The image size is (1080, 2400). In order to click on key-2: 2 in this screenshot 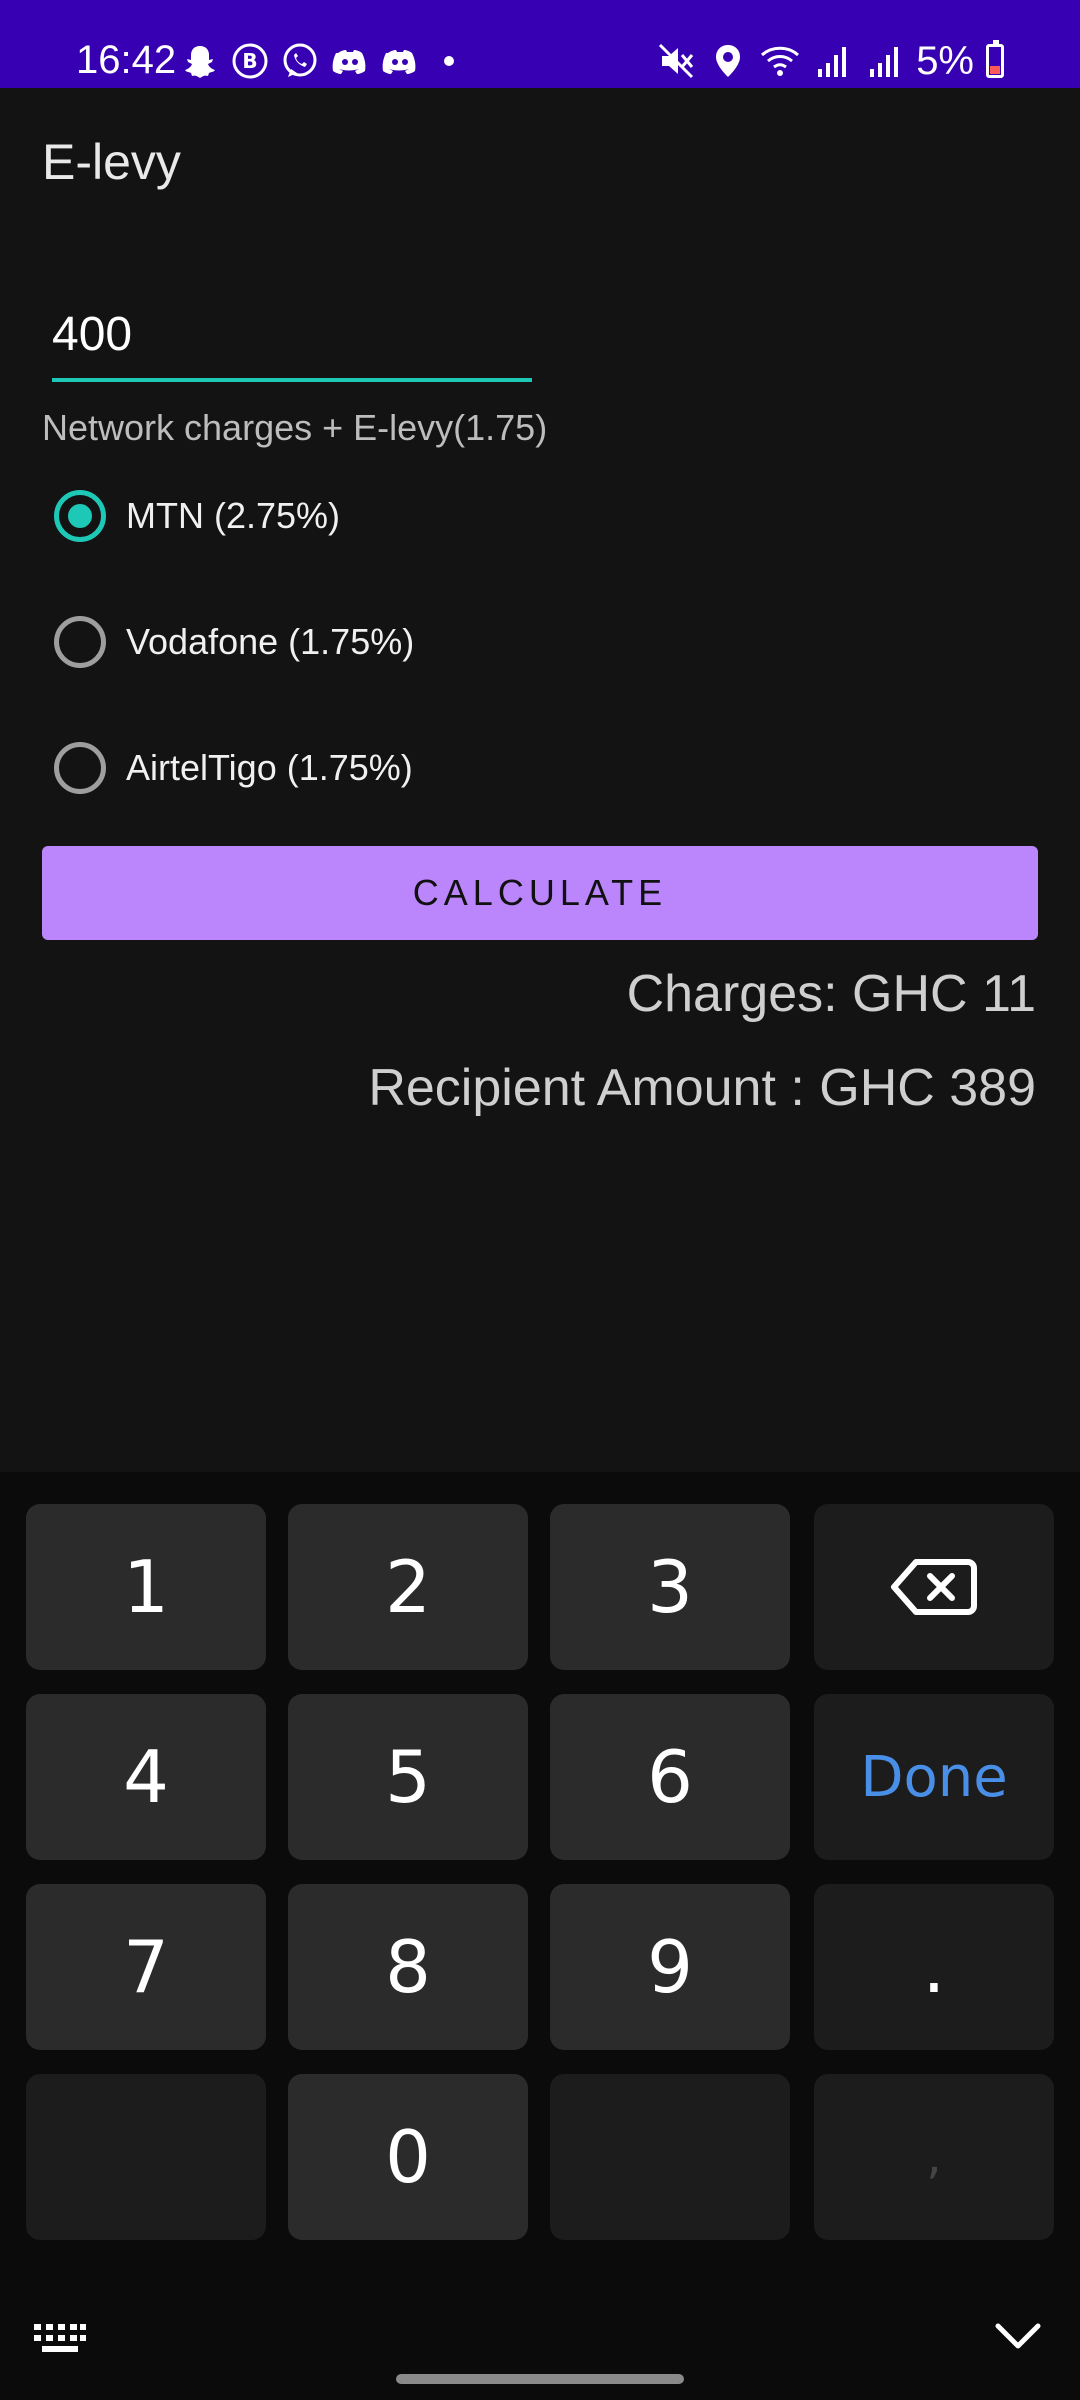, I will do `click(408, 1587)`.